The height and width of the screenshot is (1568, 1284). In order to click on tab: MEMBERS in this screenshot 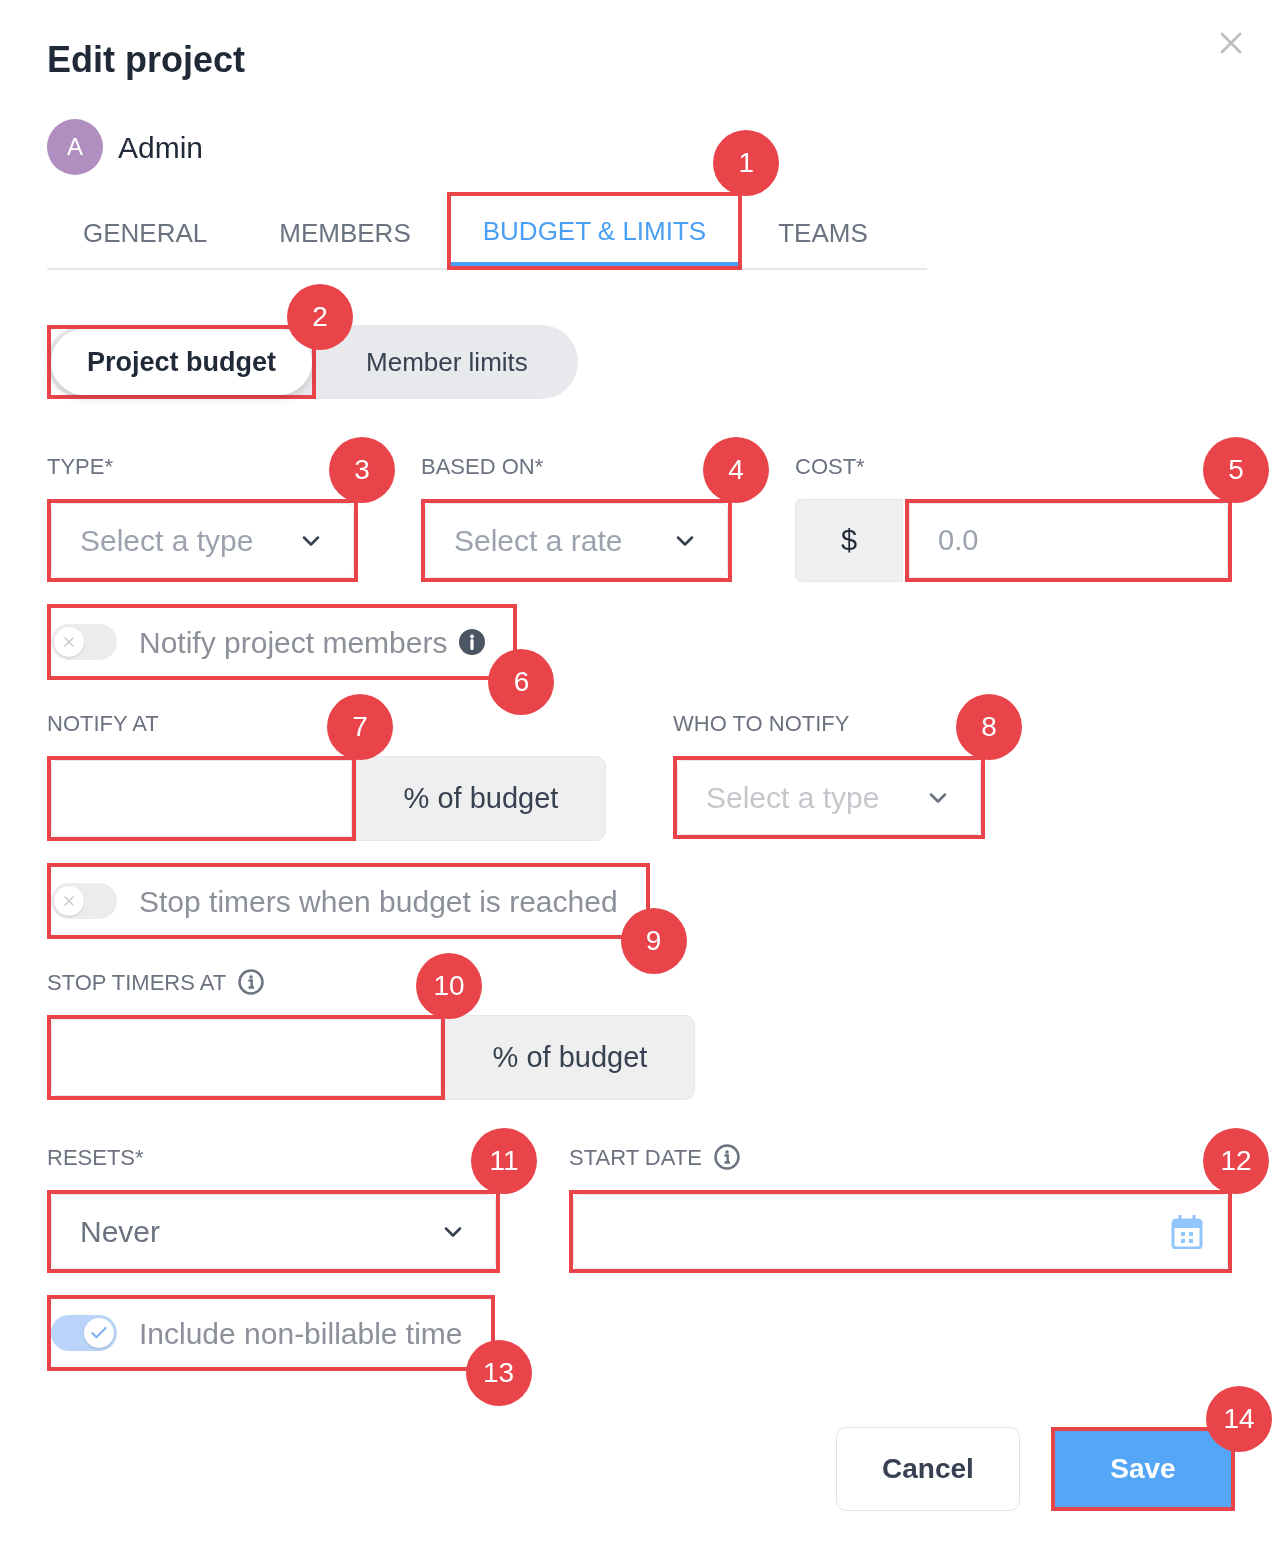, I will do `click(345, 233)`.